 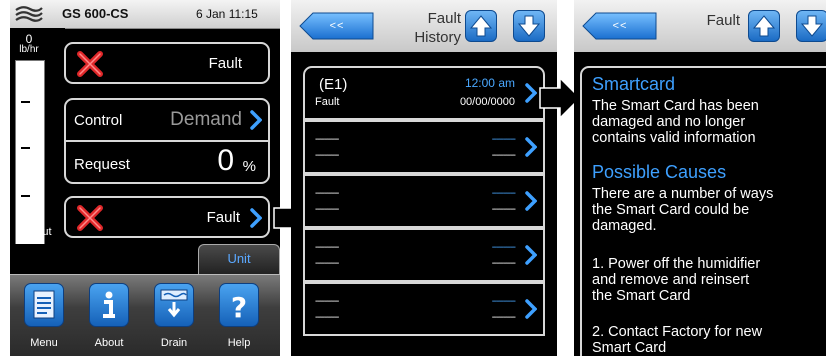 I want to click on drain-button, so click(x=174, y=305).